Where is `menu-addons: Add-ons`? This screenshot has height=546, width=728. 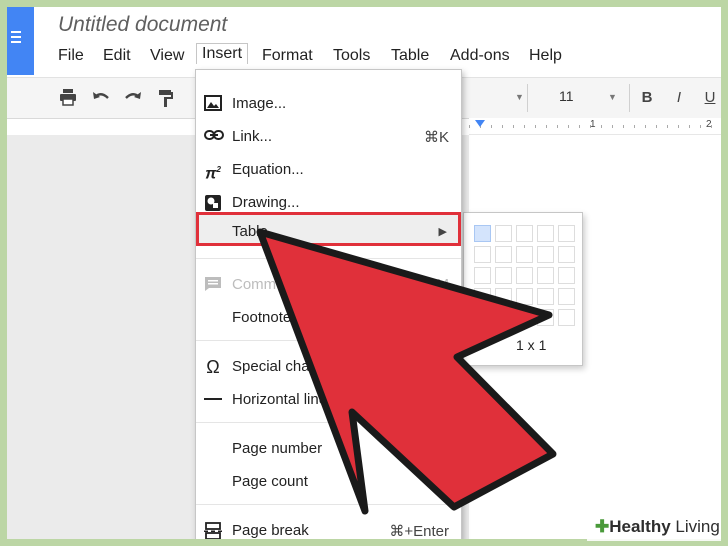 menu-addons: Add-ons is located at coordinates (480, 56).